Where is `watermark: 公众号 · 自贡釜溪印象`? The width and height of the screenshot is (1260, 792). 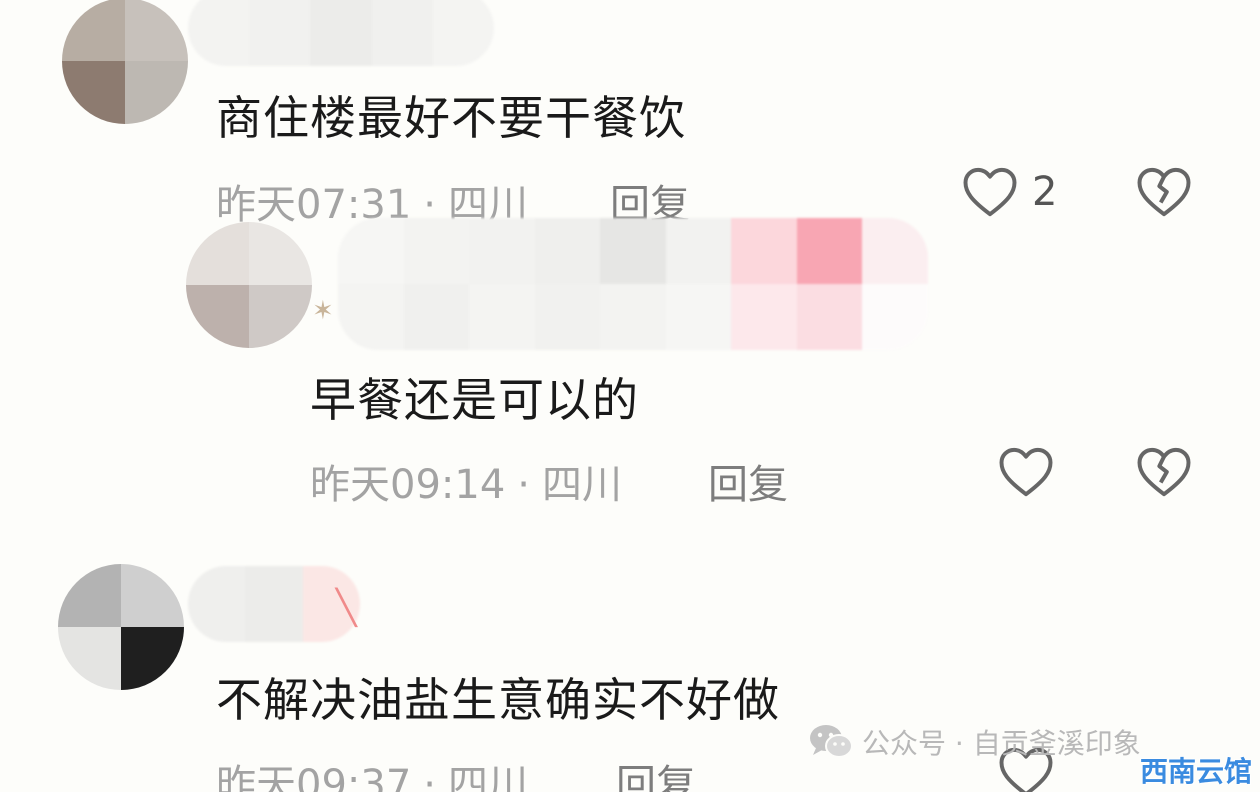
watermark: 公众号 · 自贡釜溪印象 is located at coordinates (974, 742).